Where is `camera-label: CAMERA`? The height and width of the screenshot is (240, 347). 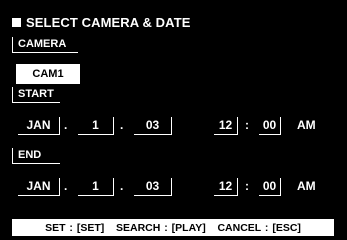
camera-label: CAMERA is located at coordinates (45, 45).